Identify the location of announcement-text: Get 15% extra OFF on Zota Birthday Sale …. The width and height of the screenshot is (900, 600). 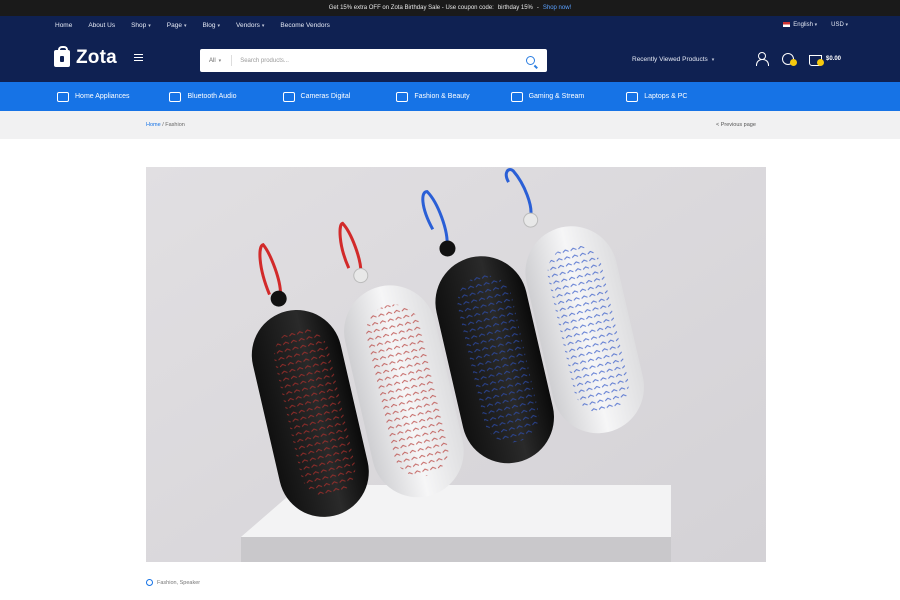
(411, 8).